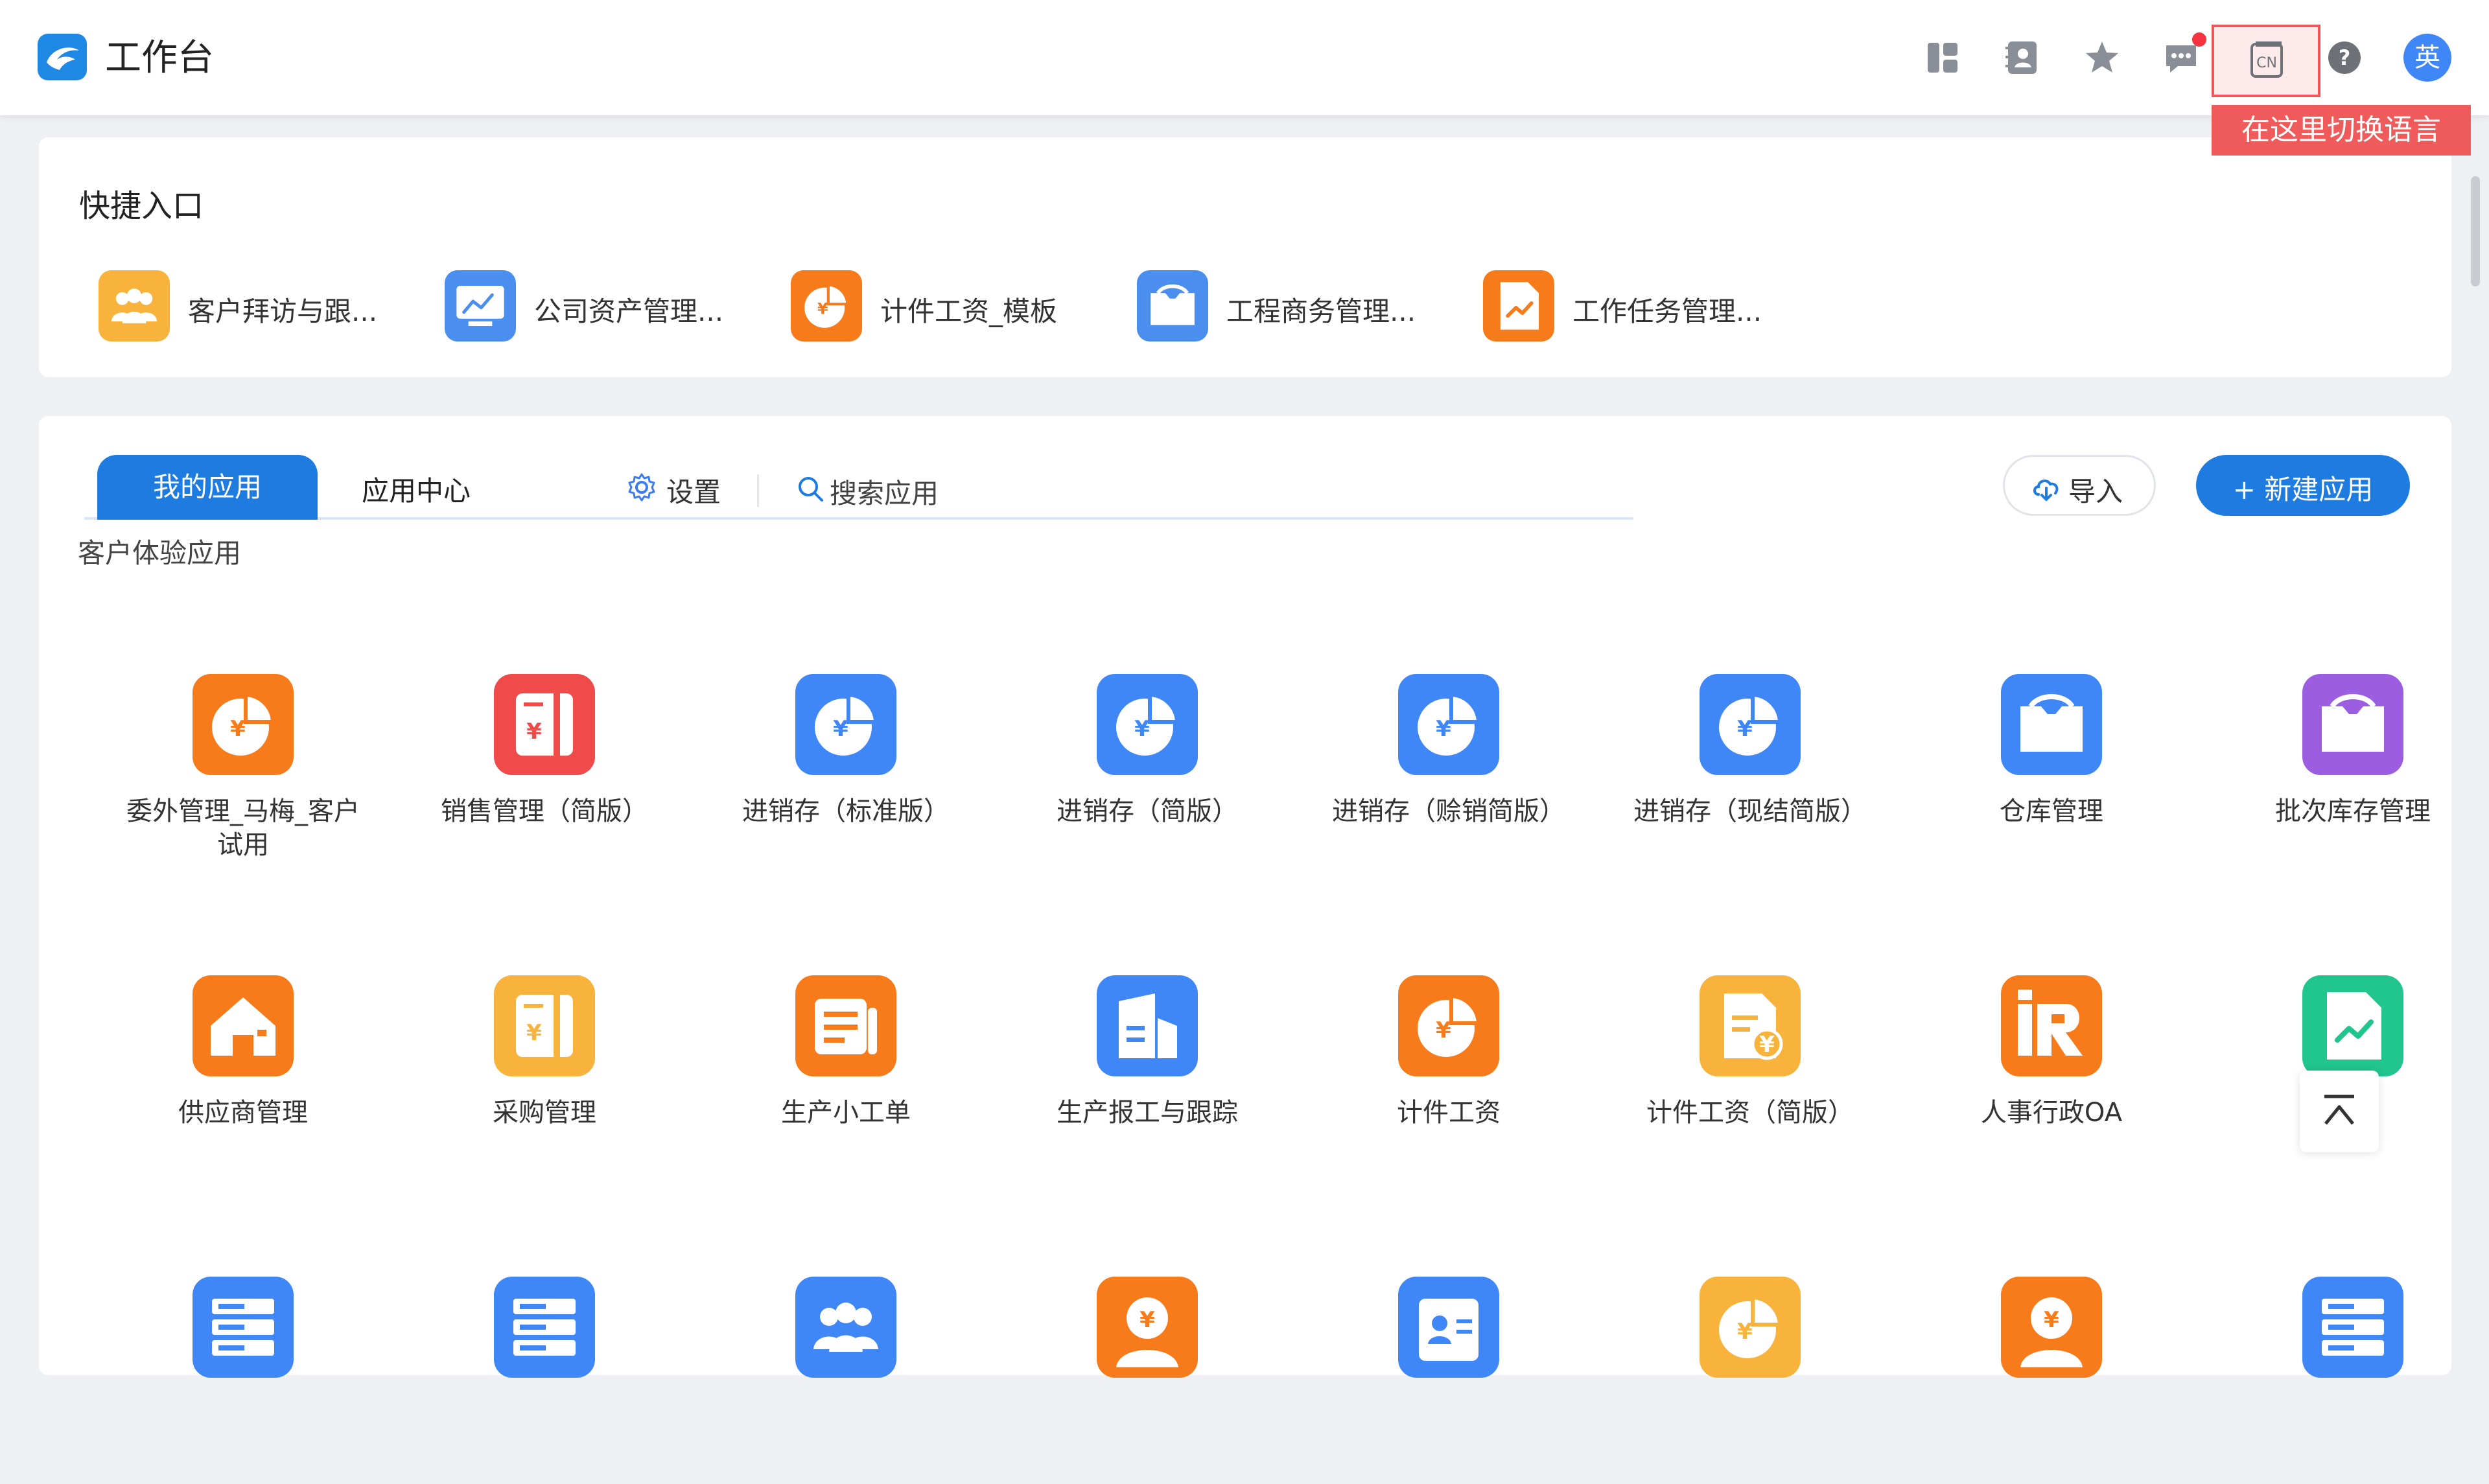 The width and height of the screenshot is (2489, 1484). I want to click on app-tile: ¥ 委外管理_马梅_客户 试用, so click(243, 778).